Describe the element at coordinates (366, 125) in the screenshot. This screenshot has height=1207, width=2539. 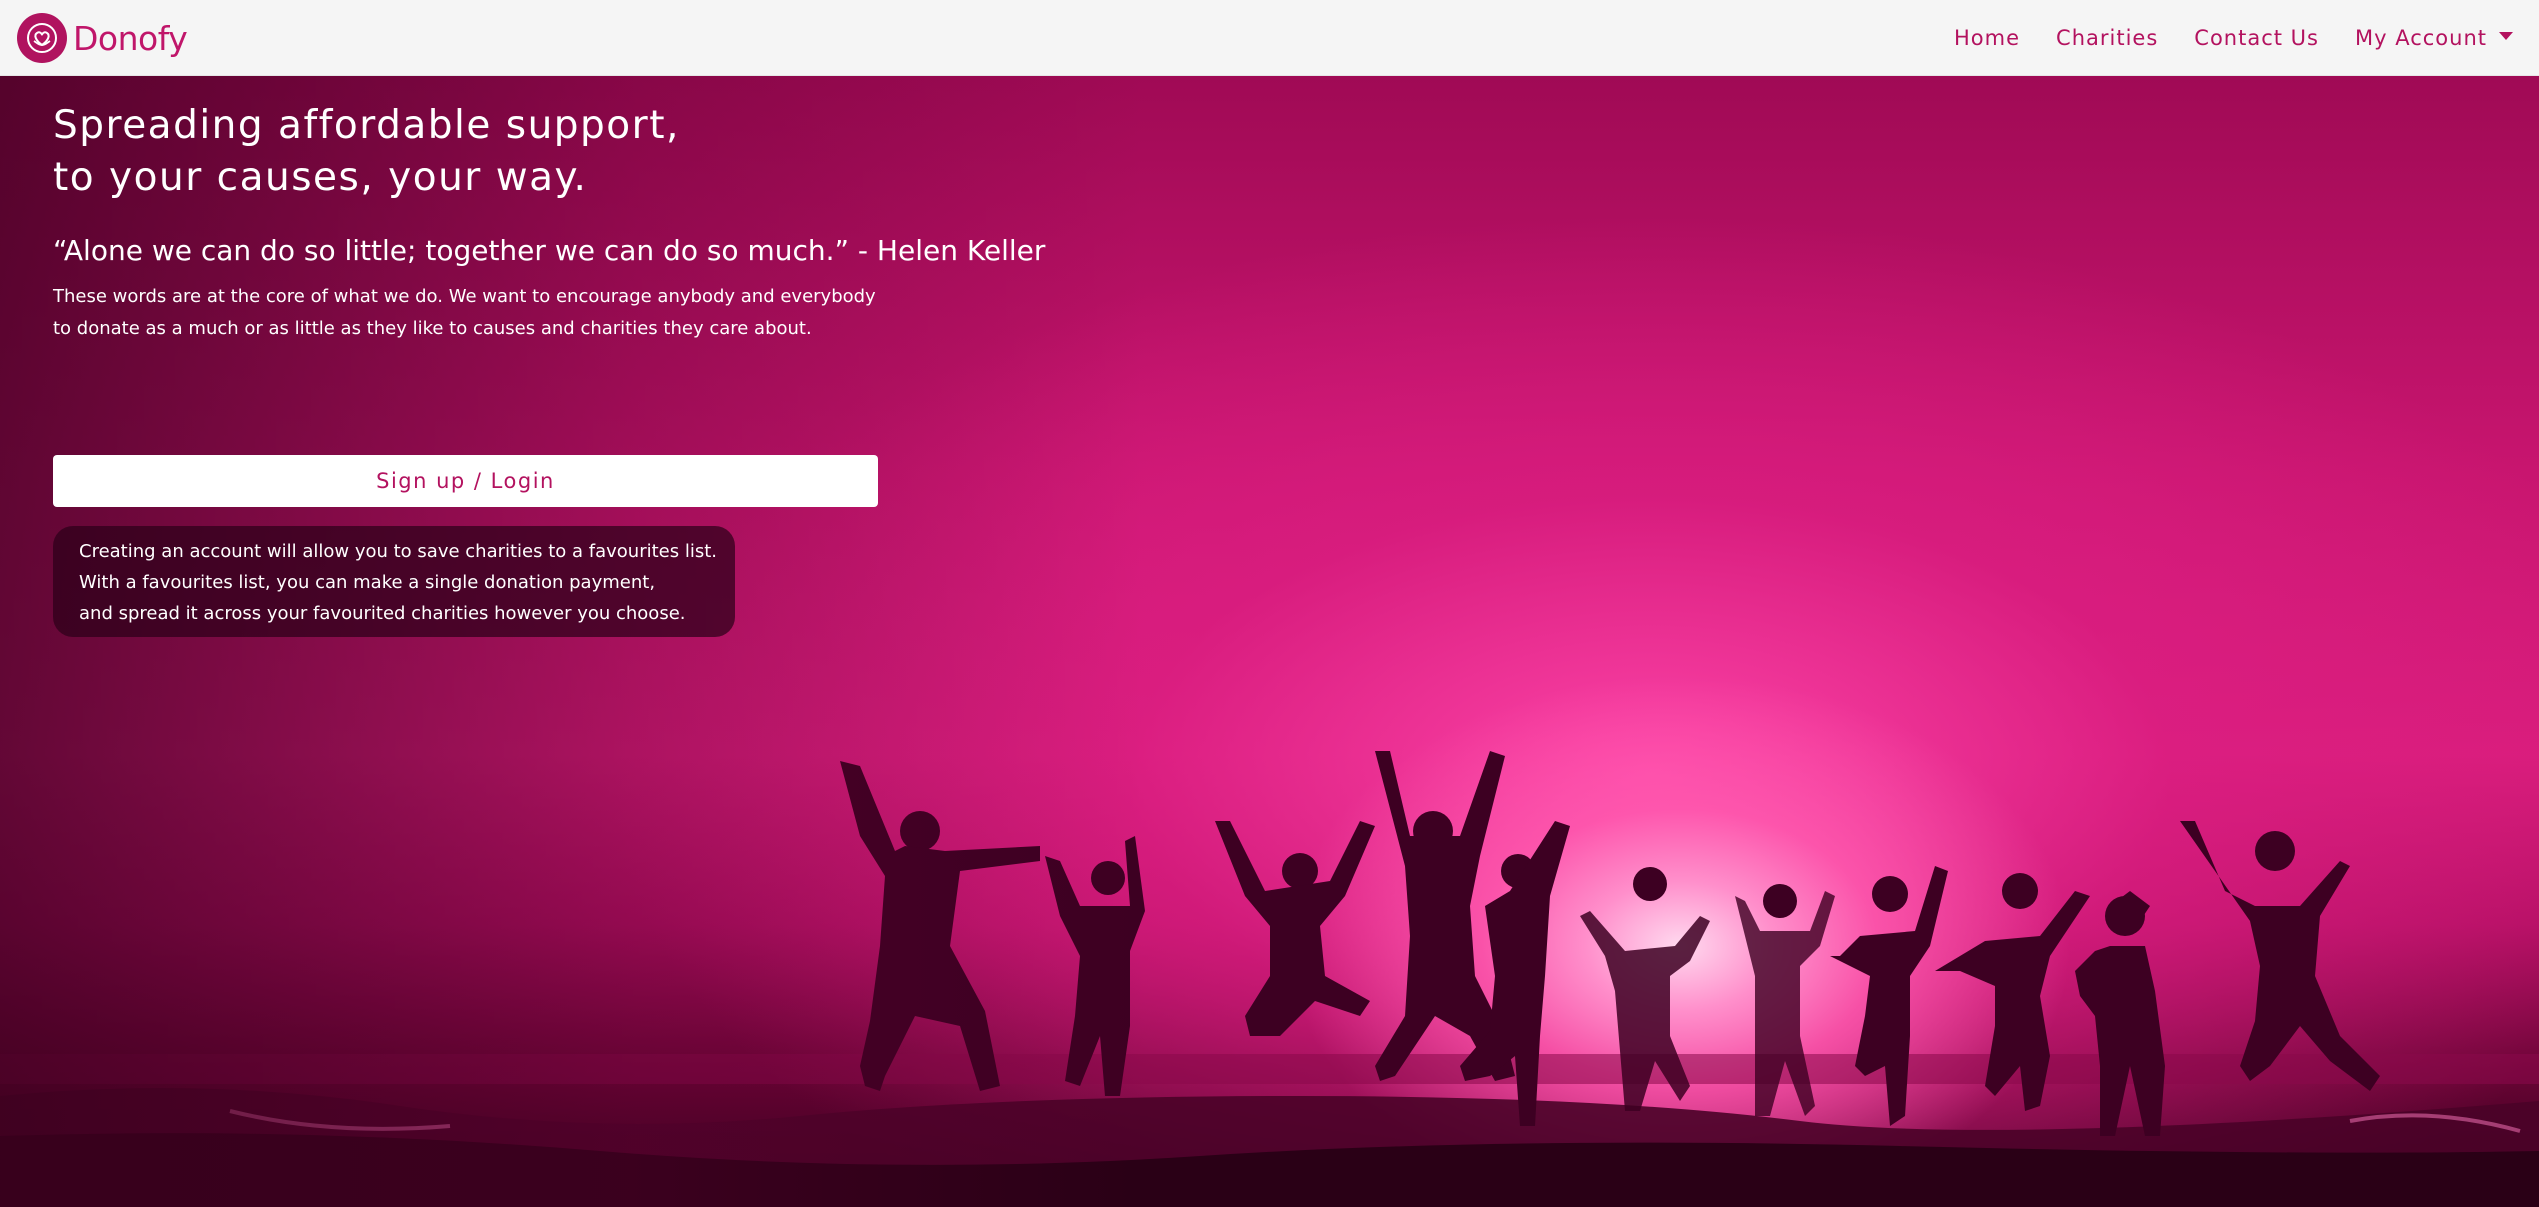
I see `hero-headline-line-1: Spreading affordable support,` at that location.